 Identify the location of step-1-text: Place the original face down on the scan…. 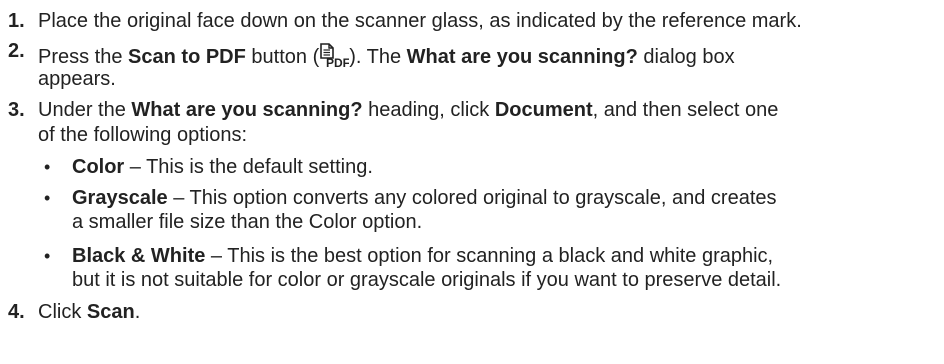
(420, 21).